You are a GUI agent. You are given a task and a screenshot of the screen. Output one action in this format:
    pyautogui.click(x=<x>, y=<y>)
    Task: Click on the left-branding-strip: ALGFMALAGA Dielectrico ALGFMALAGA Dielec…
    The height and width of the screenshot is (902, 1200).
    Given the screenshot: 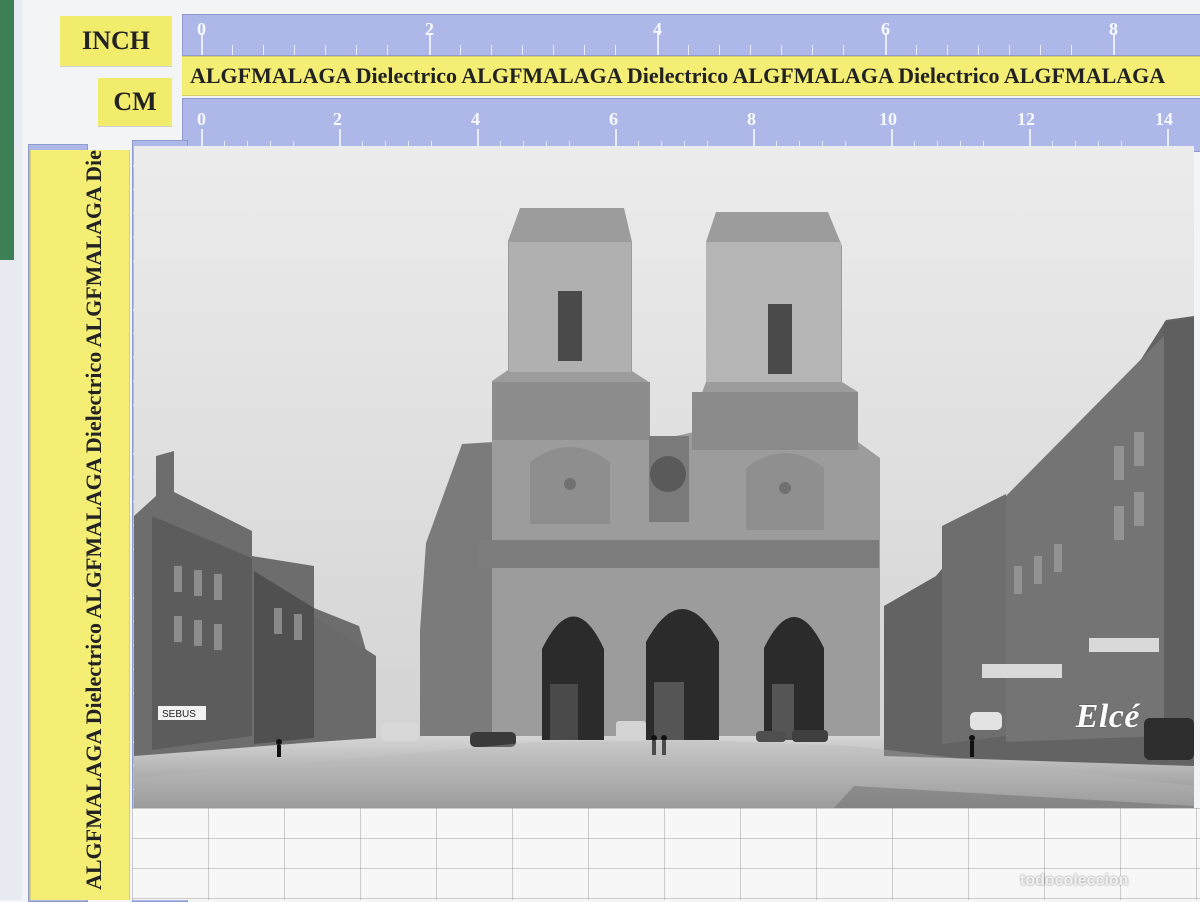 What is the action you would take?
    pyautogui.click(x=80, y=525)
    